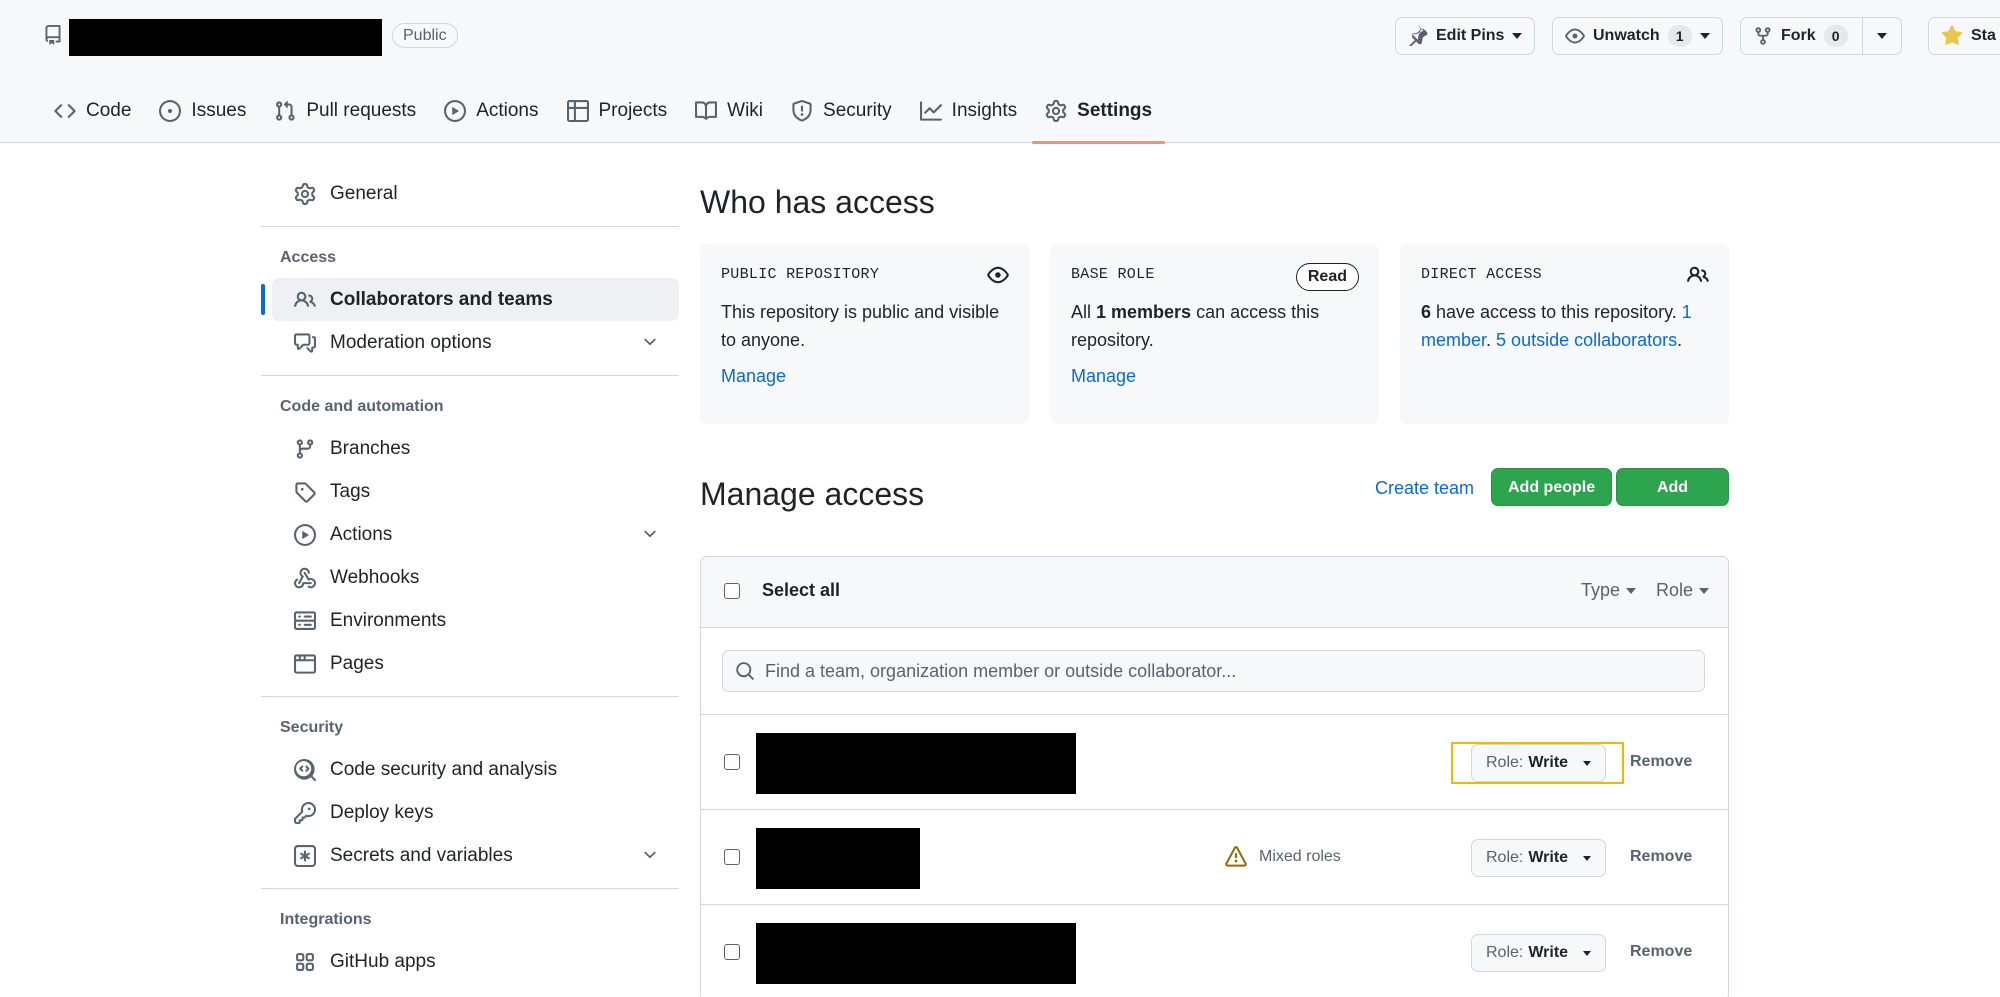 The image size is (2000, 997). I want to click on sidebar-item-branches: Branches, so click(475, 448).